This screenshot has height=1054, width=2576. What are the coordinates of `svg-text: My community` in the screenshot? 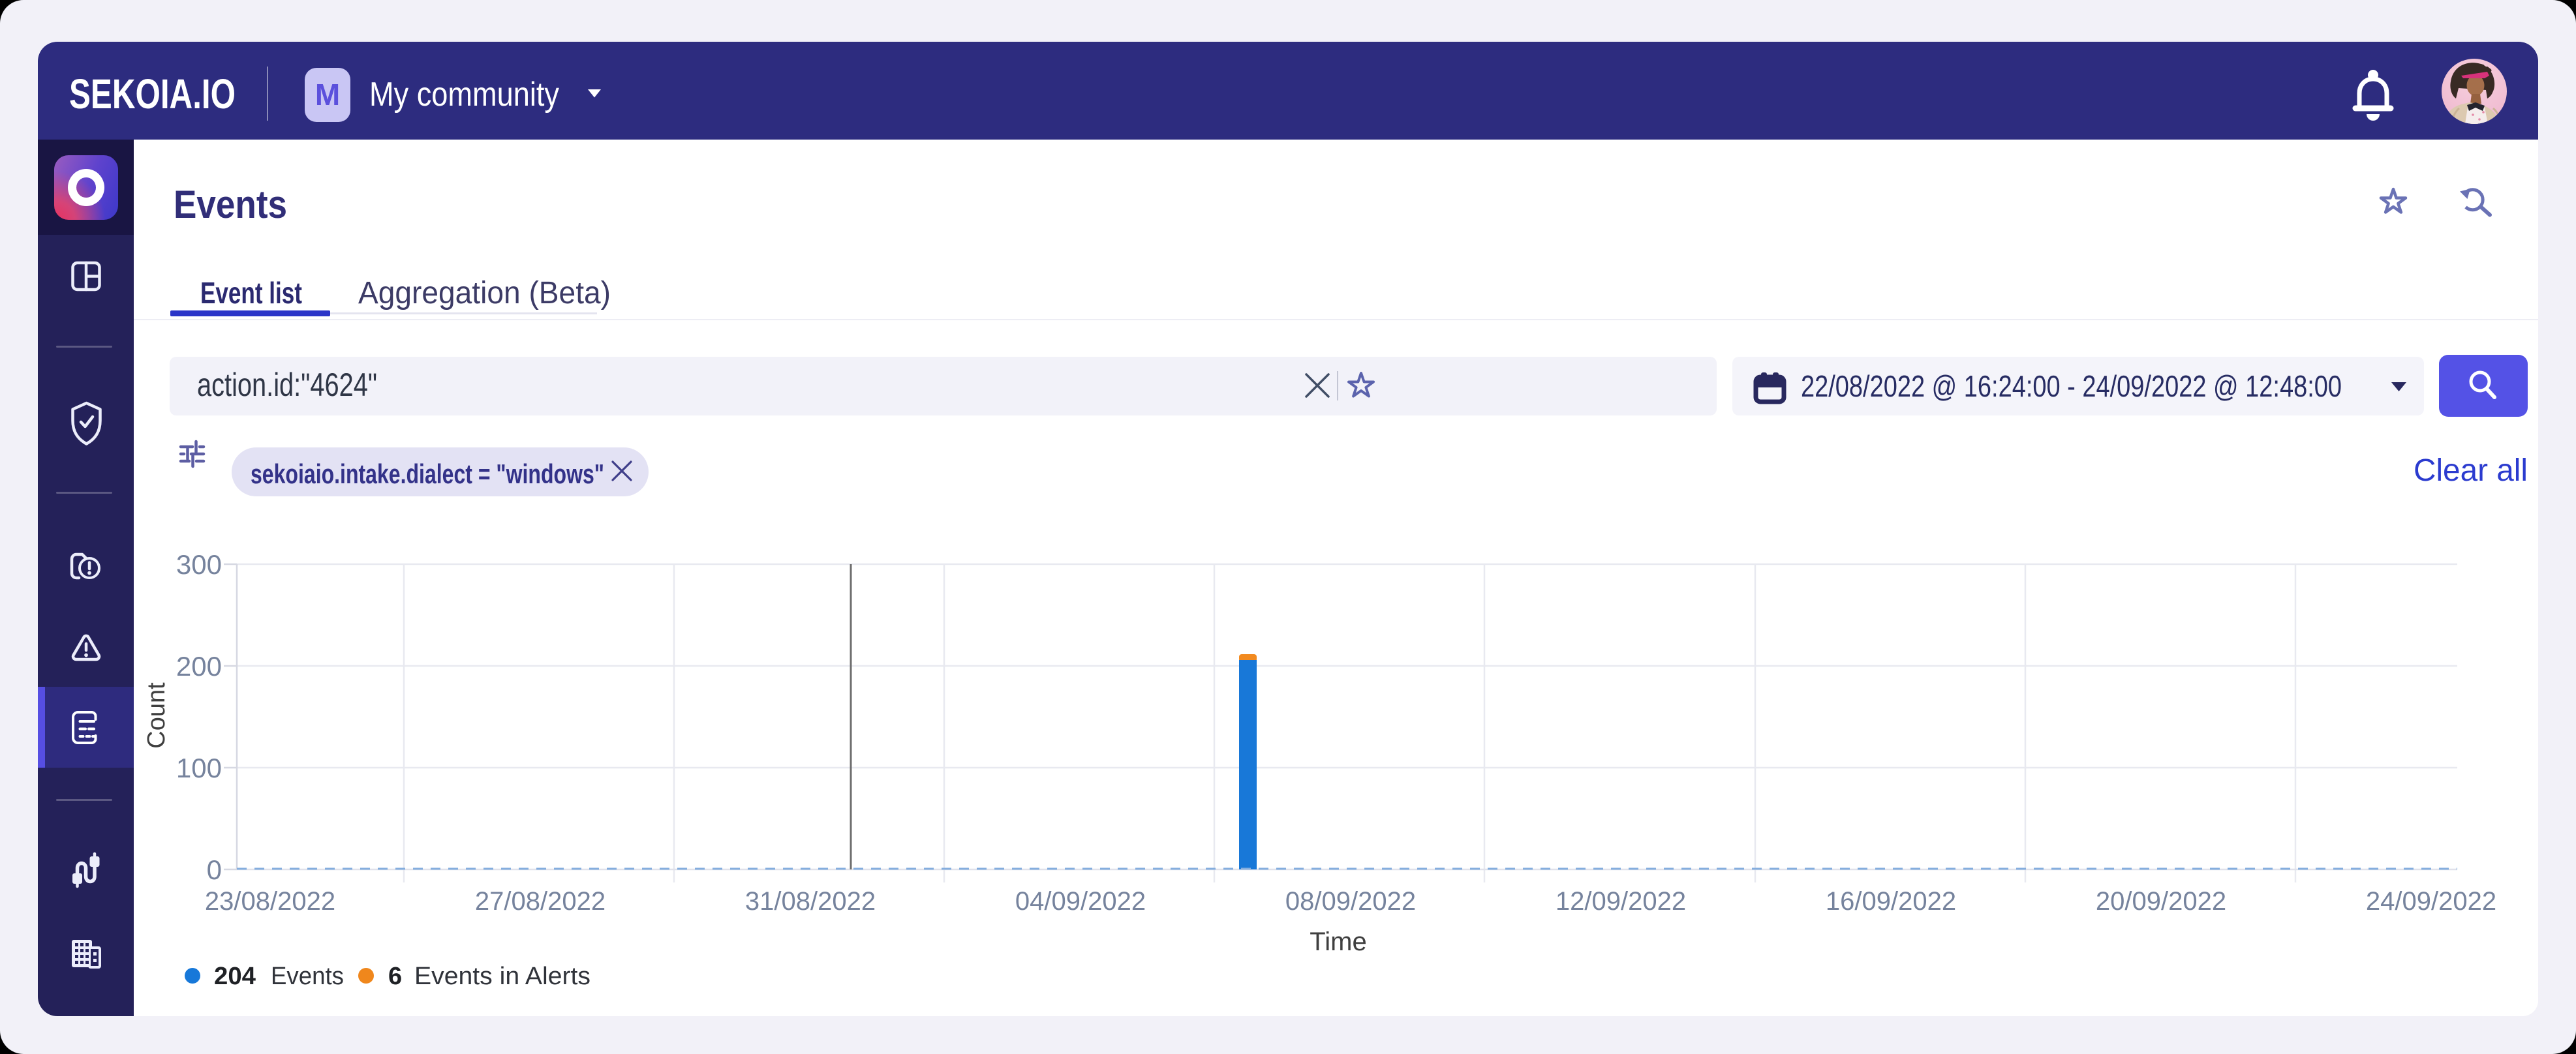 It's located at (464, 94).